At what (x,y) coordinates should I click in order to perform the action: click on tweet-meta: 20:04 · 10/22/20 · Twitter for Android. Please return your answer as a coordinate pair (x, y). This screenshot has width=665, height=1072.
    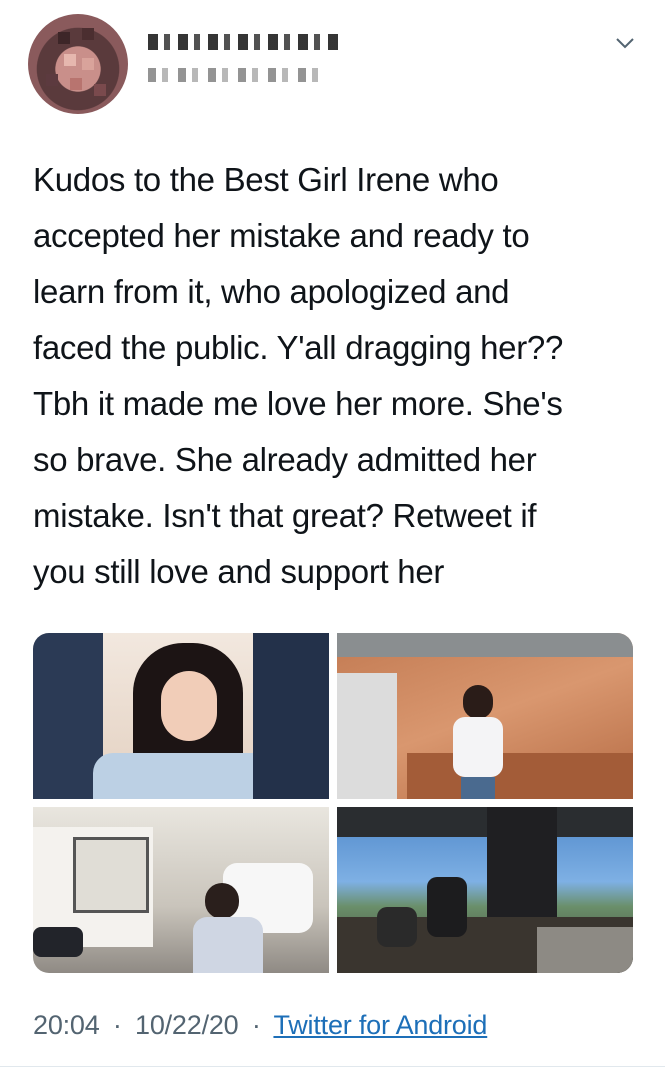
    Looking at the image, I should click on (260, 1025).